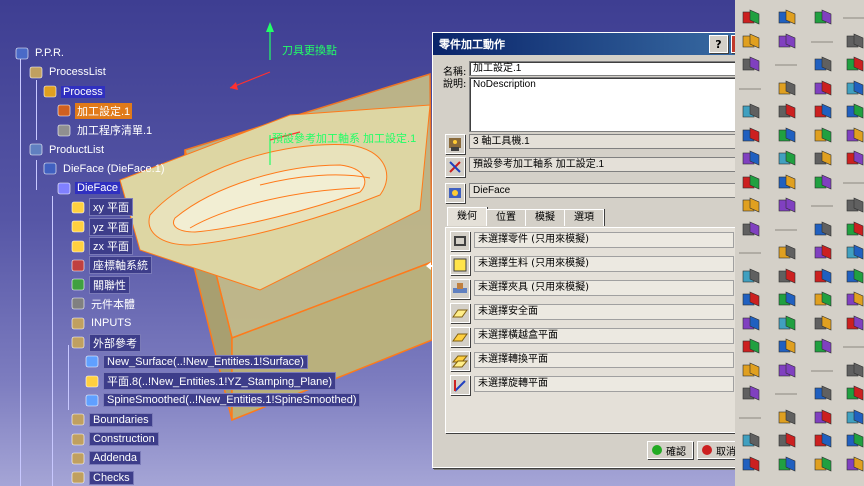  What do you see at coordinates (102, 246) in the screenshot?
I see `tree-node: zx 平面` at bounding box center [102, 246].